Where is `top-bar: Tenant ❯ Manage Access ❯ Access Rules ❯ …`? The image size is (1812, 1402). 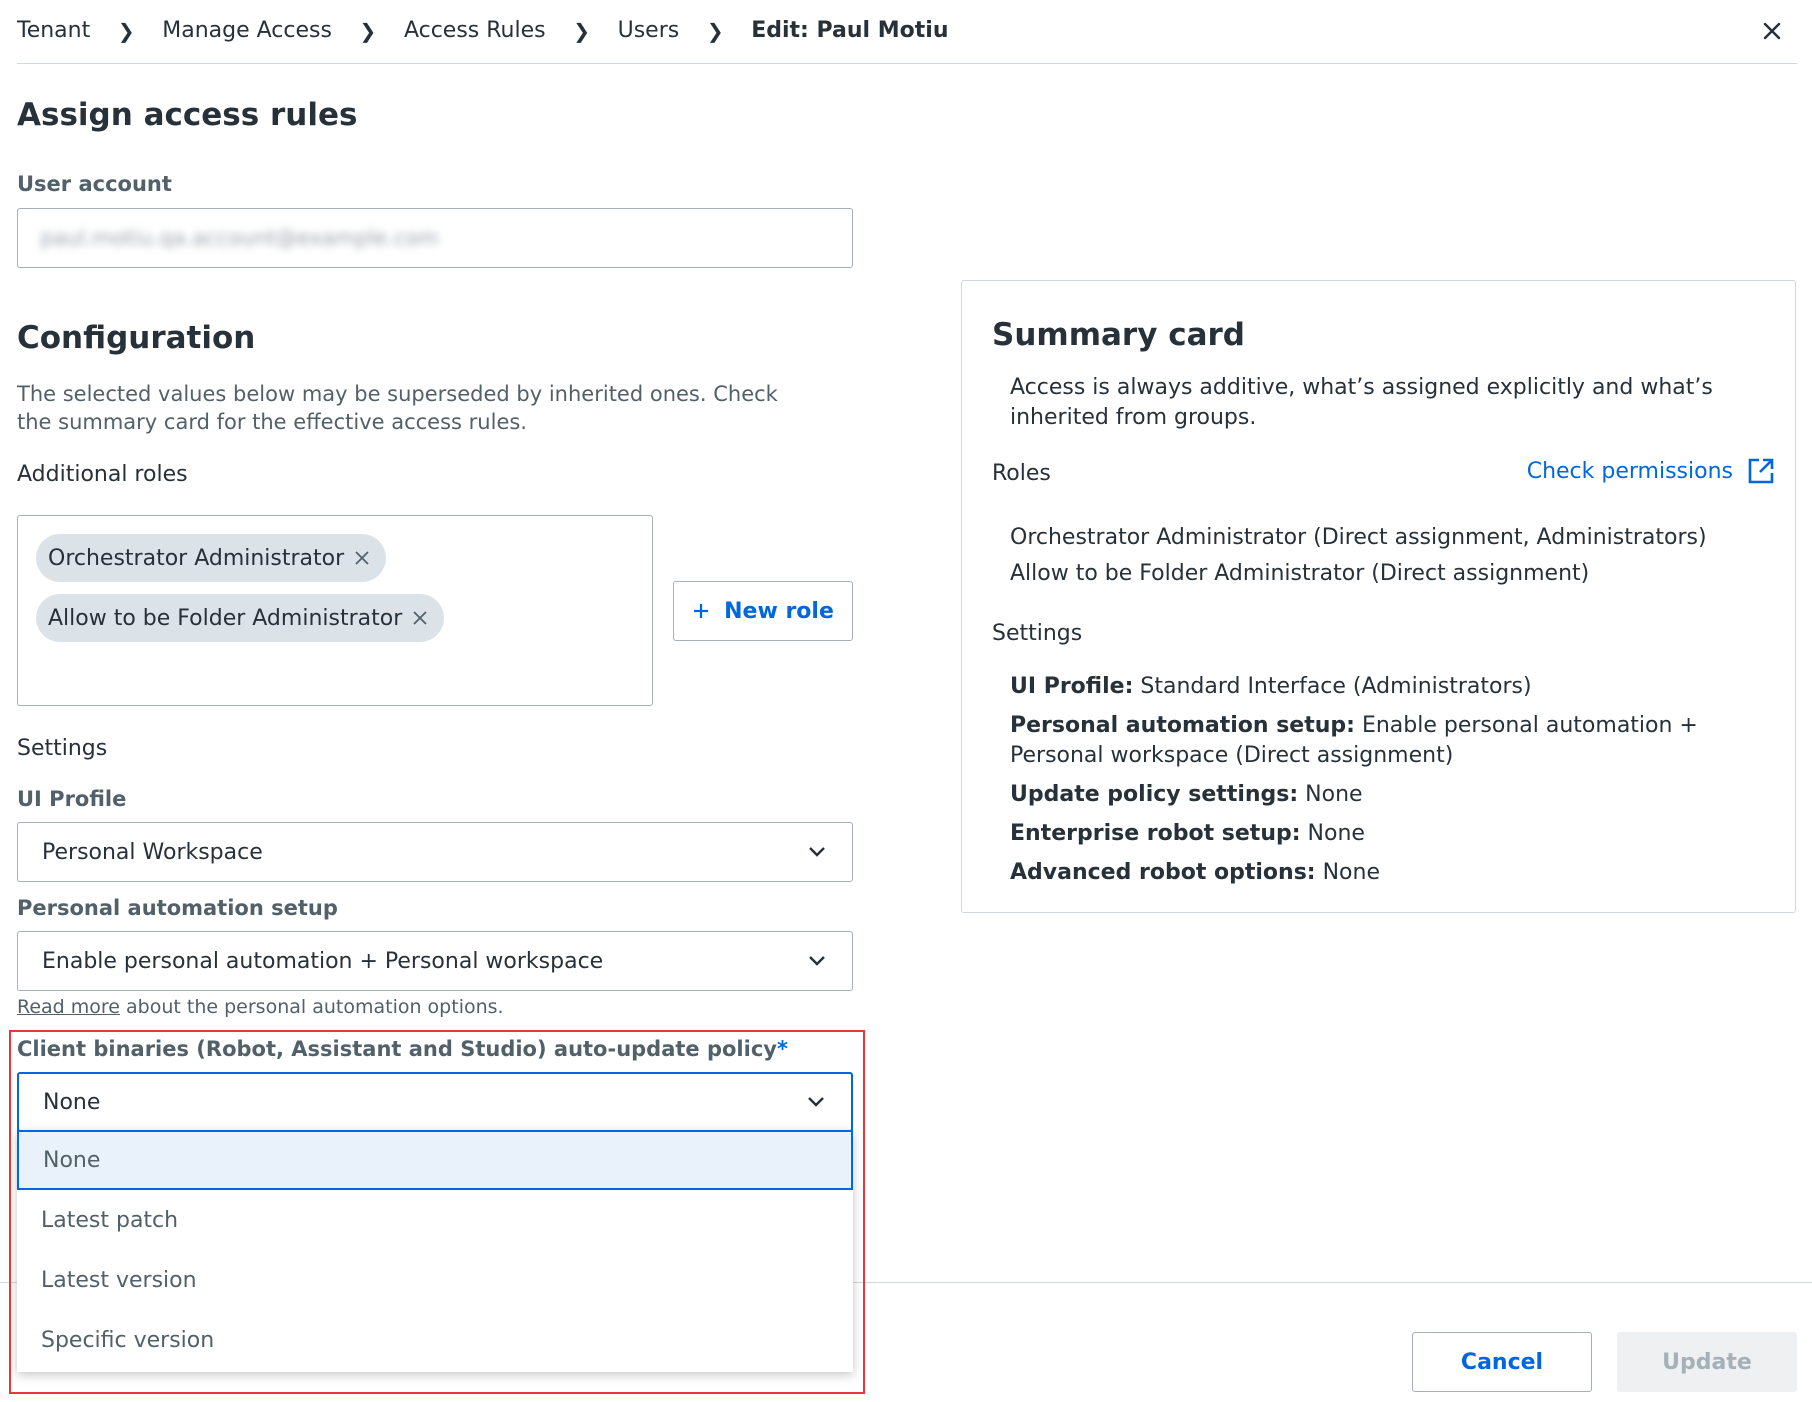
top-bar: Tenant ❯ Manage Access ❯ Access Rules ❯ … is located at coordinates (906, 33).